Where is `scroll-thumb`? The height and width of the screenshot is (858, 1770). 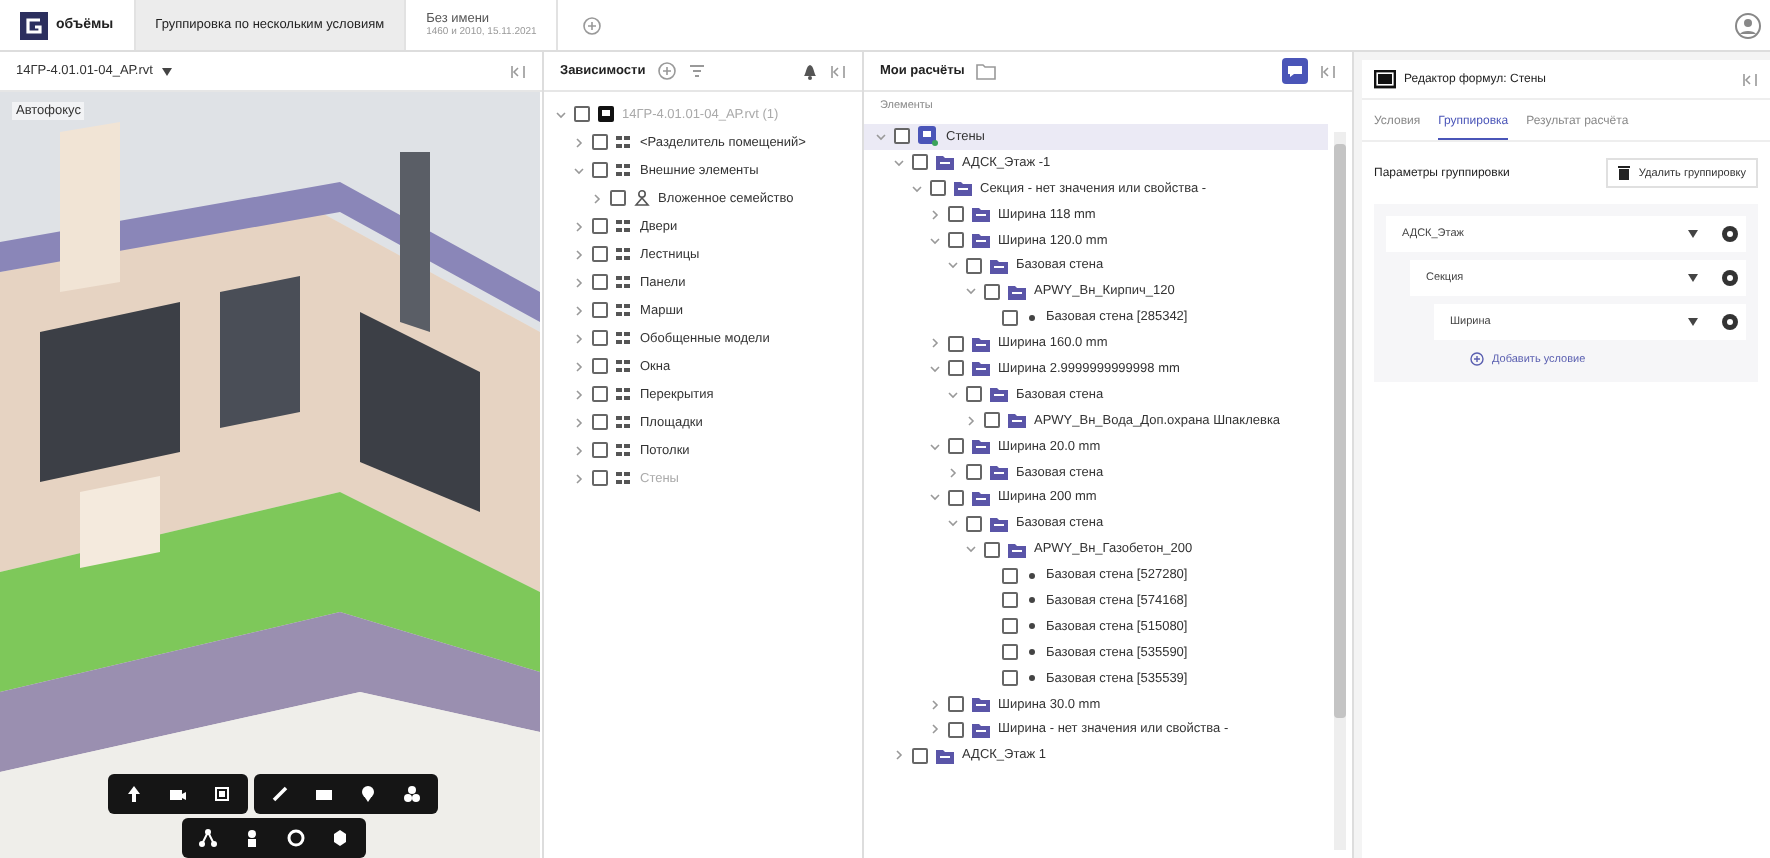 scroll-thumb is located at coordinates (1340, 431).